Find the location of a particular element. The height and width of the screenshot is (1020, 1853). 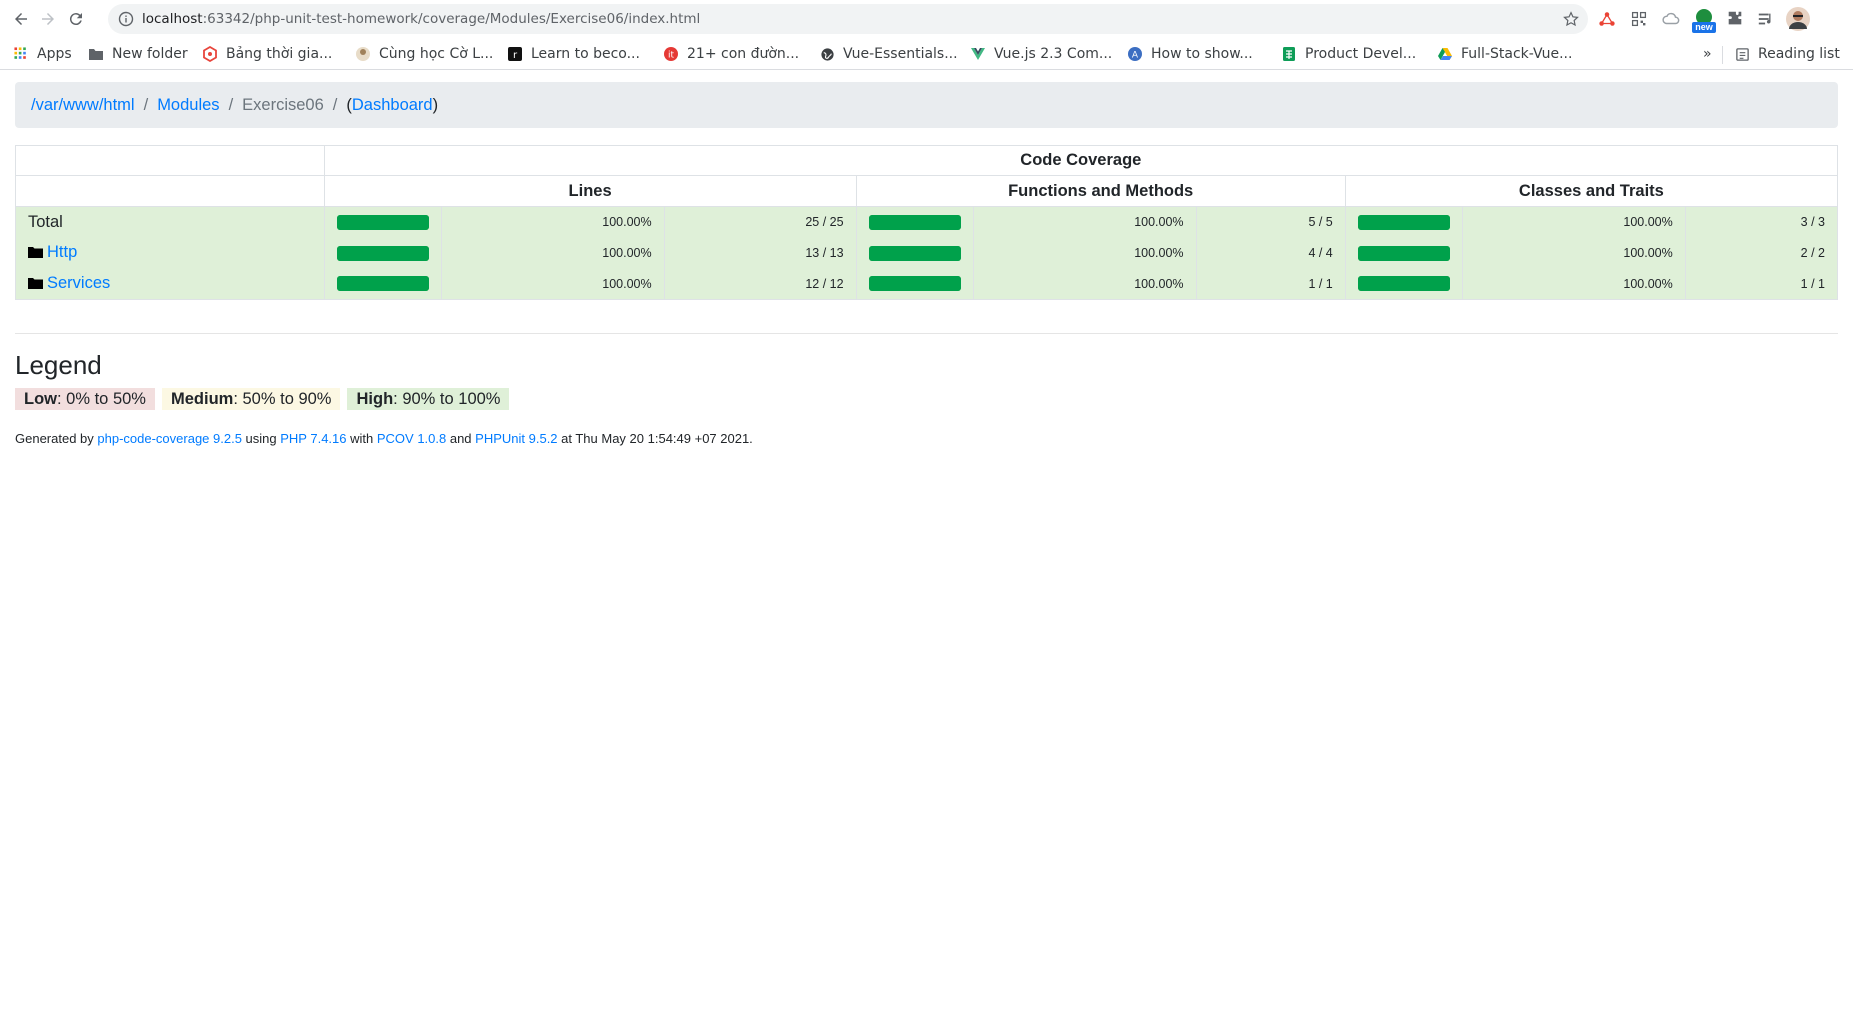

character-icon is located at coordinates (363, 54).